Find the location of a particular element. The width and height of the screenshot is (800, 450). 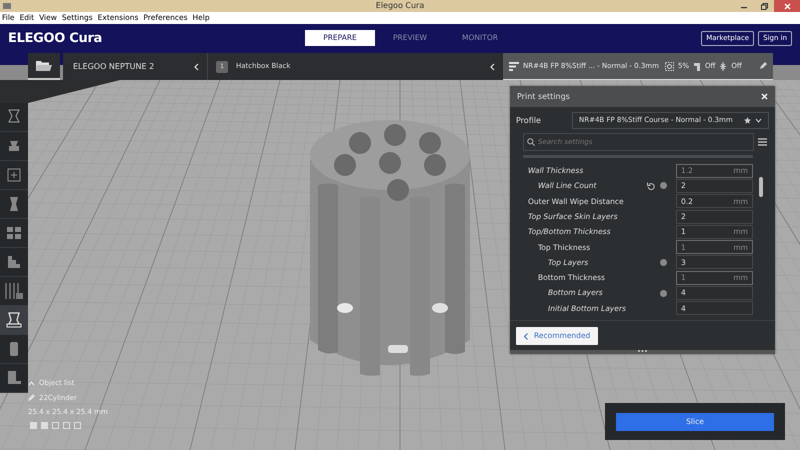

scrollbar is located at coordinates (761, 187).